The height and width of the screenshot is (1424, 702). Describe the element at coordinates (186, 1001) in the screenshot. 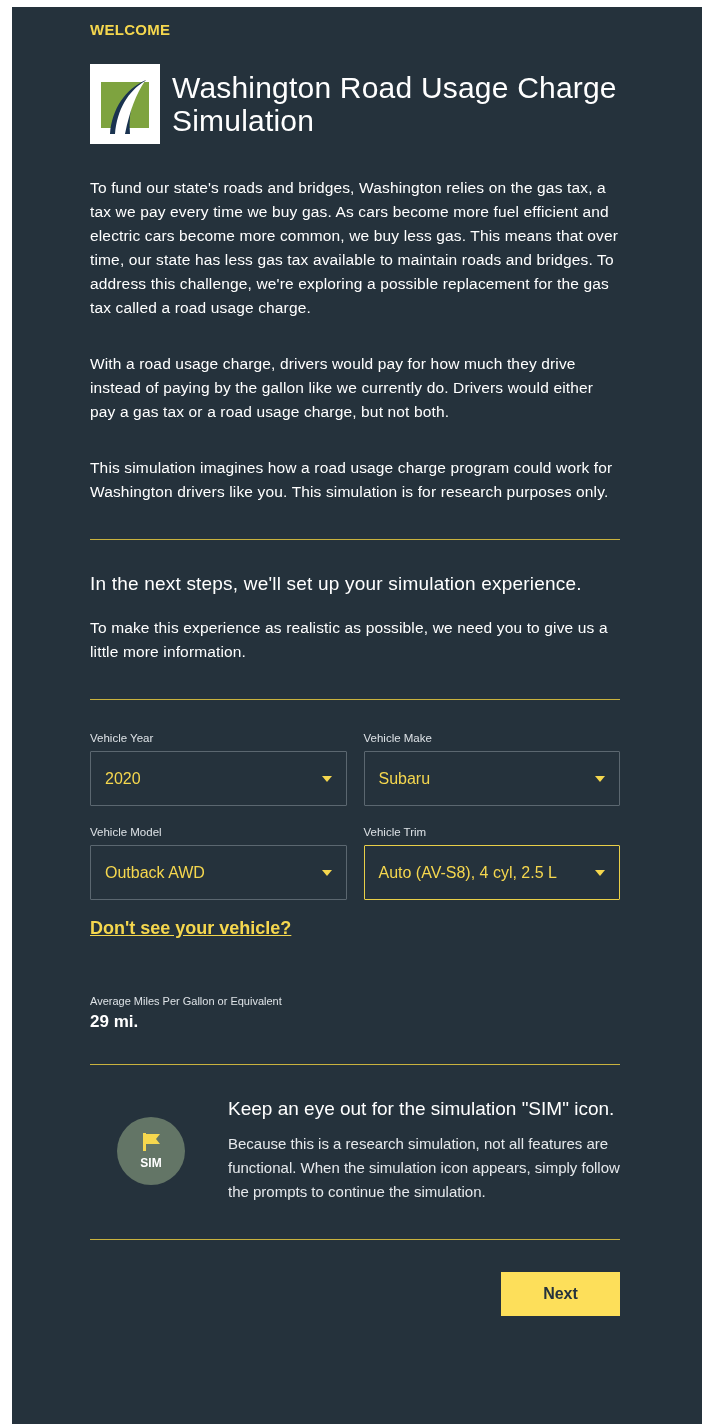

I see `mpg-label: Average Miles Per Gallon or Equivalent` at that location.